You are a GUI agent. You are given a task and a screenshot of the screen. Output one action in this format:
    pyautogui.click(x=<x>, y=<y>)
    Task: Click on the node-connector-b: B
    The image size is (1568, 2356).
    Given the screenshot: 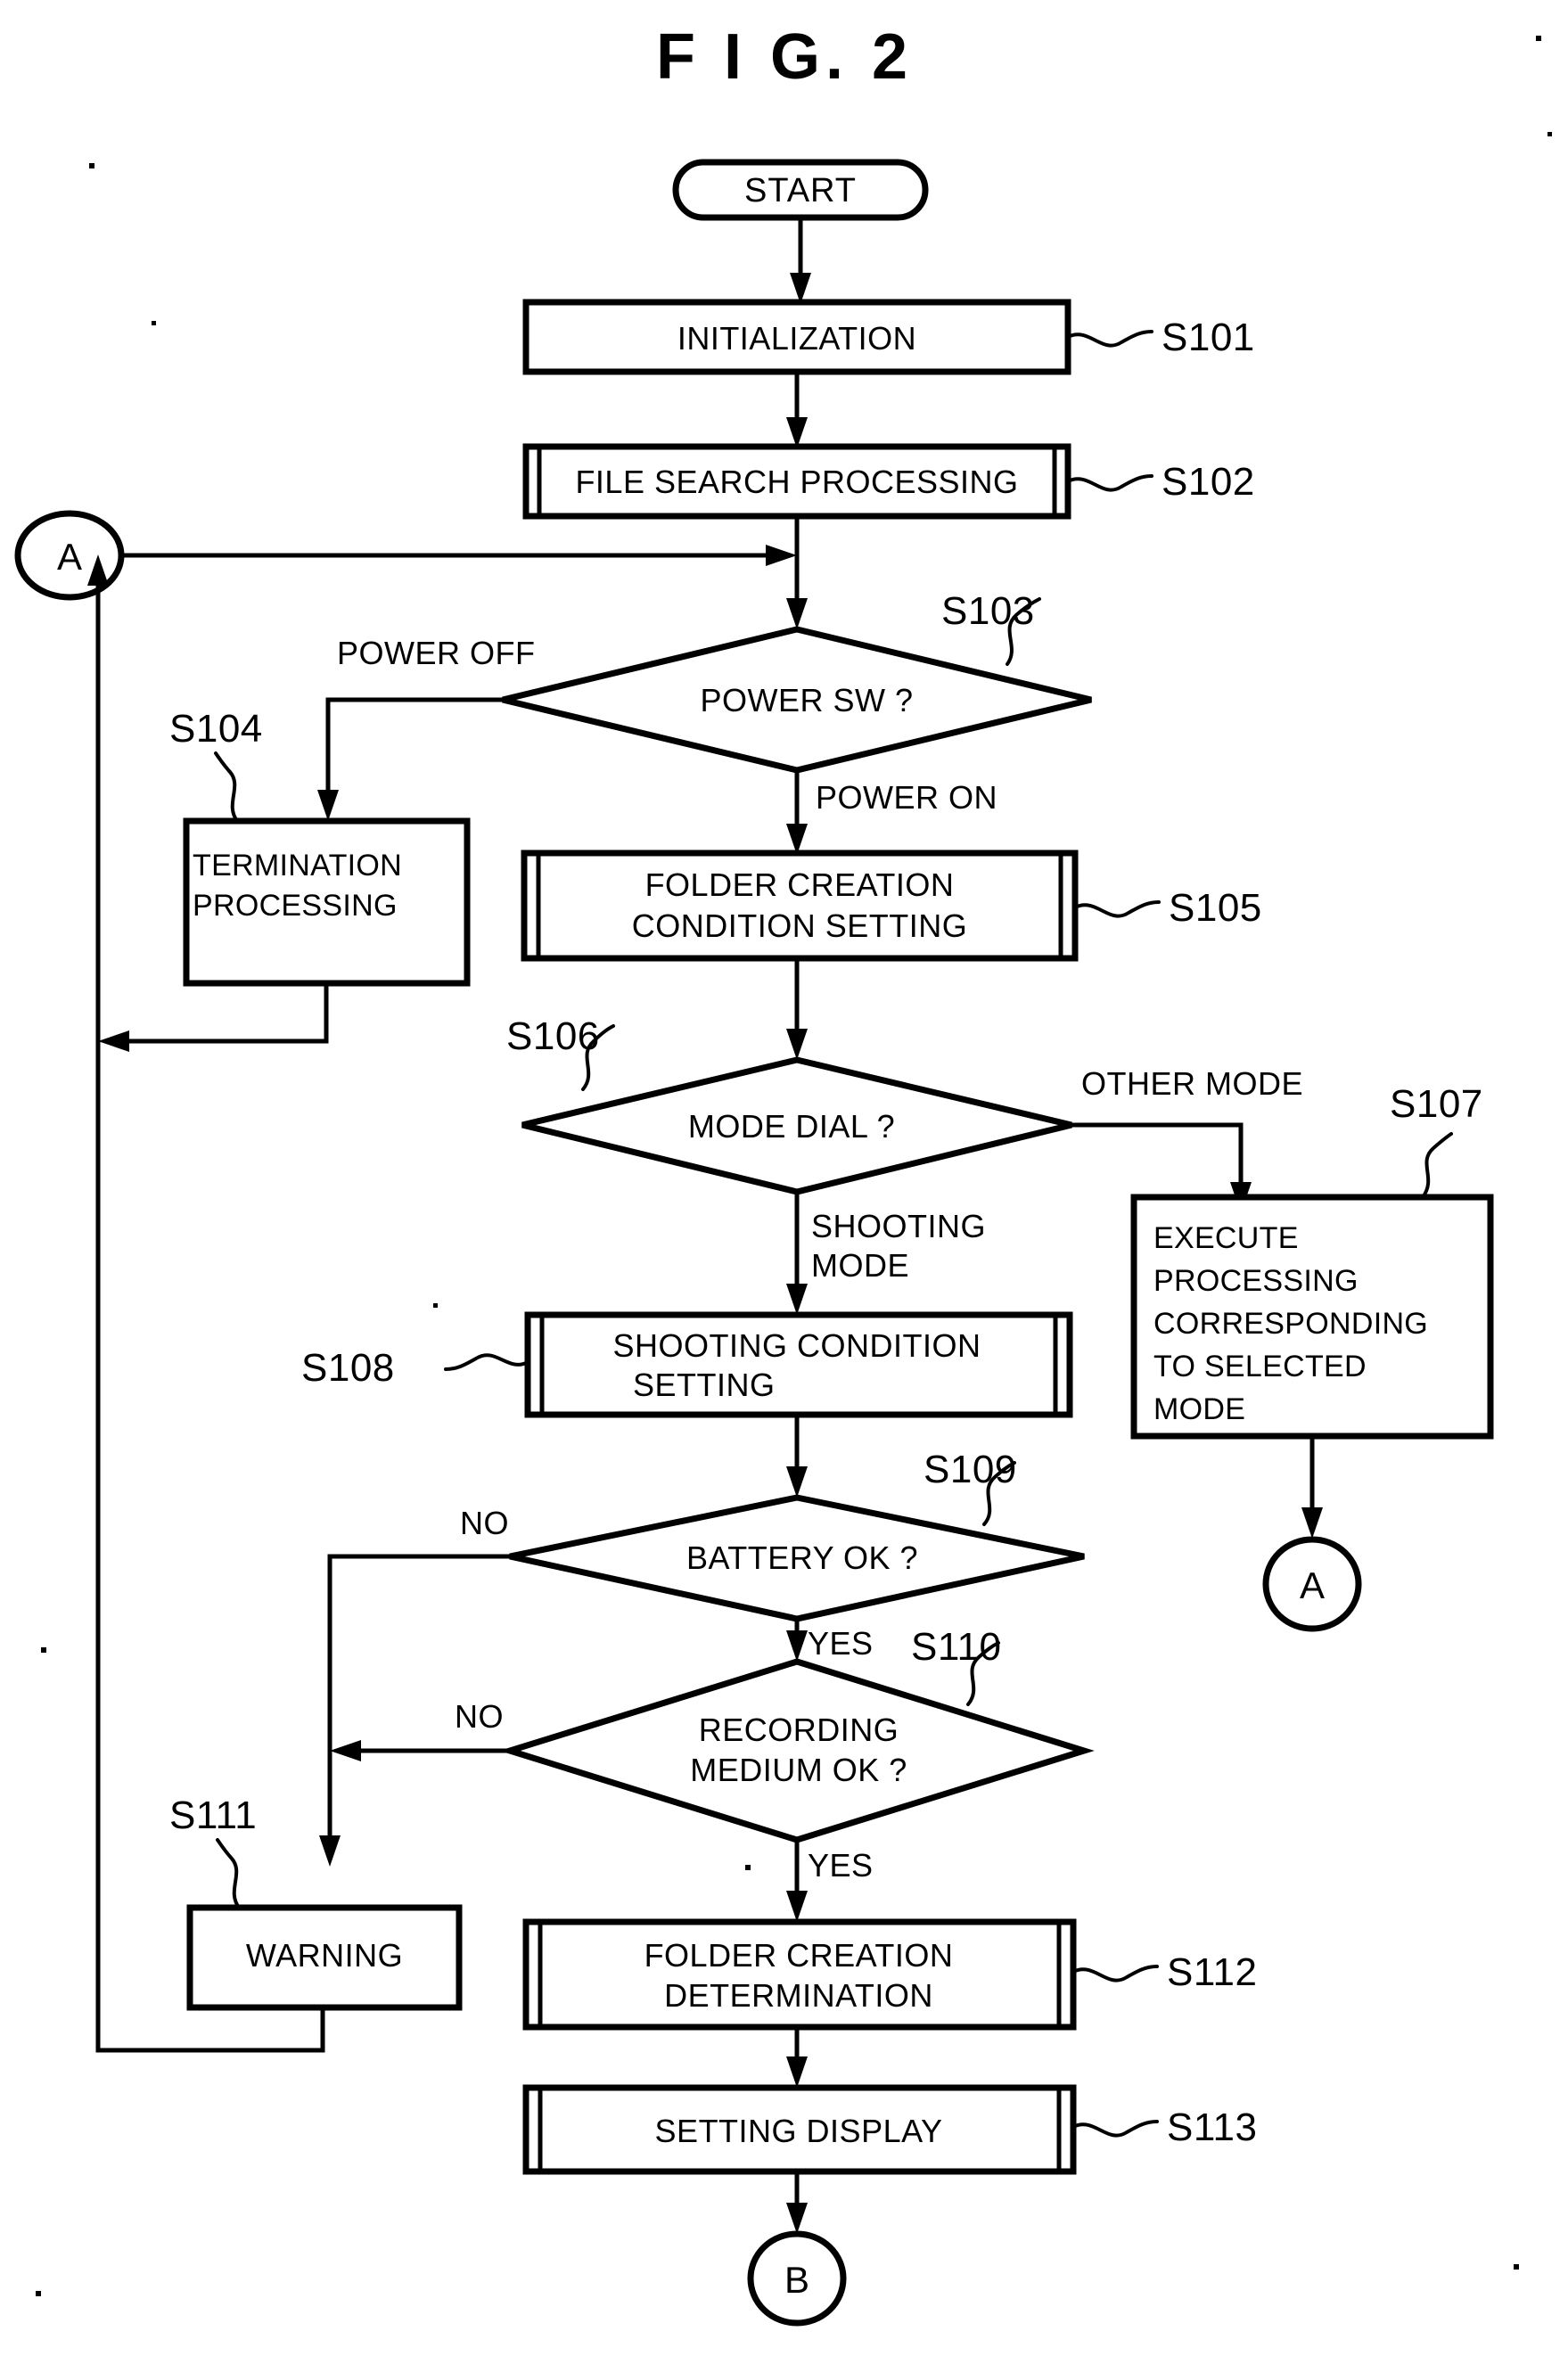 What is the action you would take?
    pyautogui.click(x=797, y=2278)
    